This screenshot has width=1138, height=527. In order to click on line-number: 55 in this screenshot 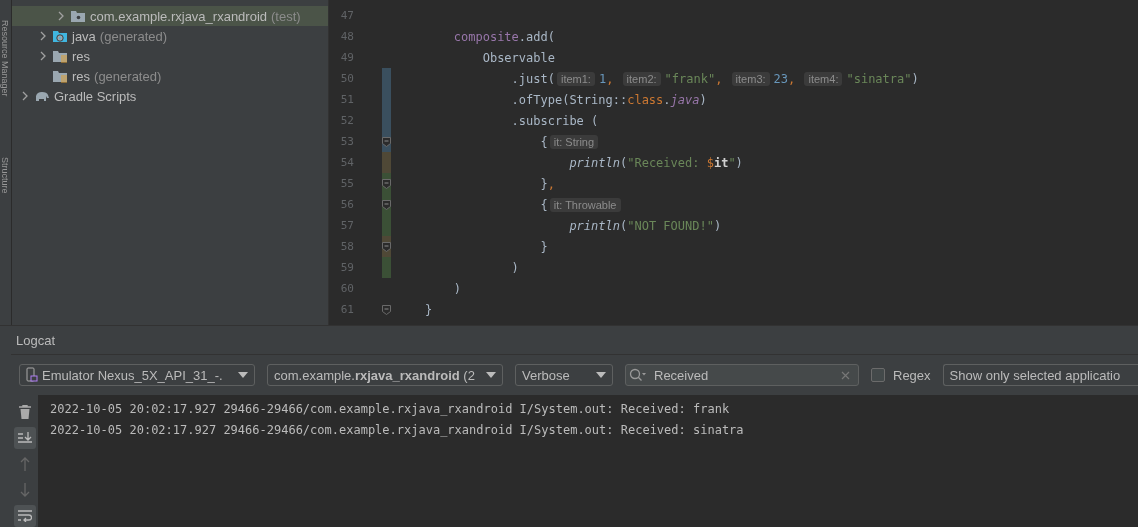, I will do `click(347, 183)`.